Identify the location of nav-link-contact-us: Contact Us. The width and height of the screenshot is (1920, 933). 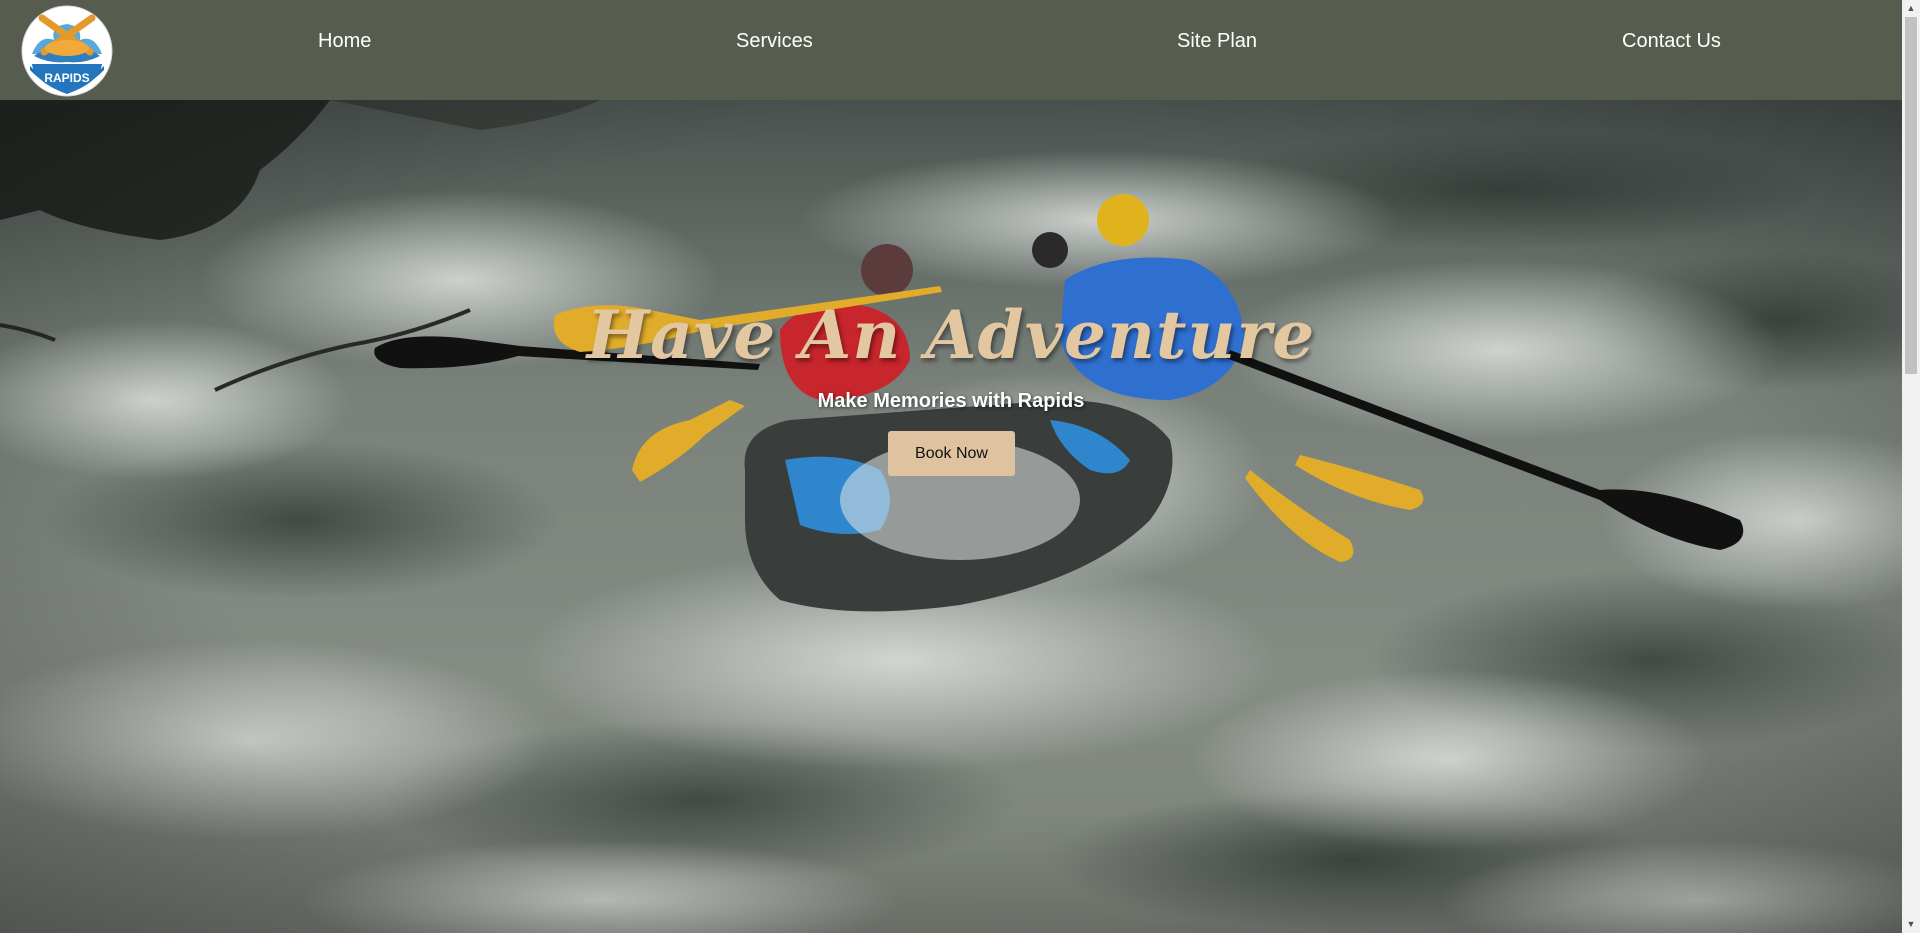
(1671, 41).